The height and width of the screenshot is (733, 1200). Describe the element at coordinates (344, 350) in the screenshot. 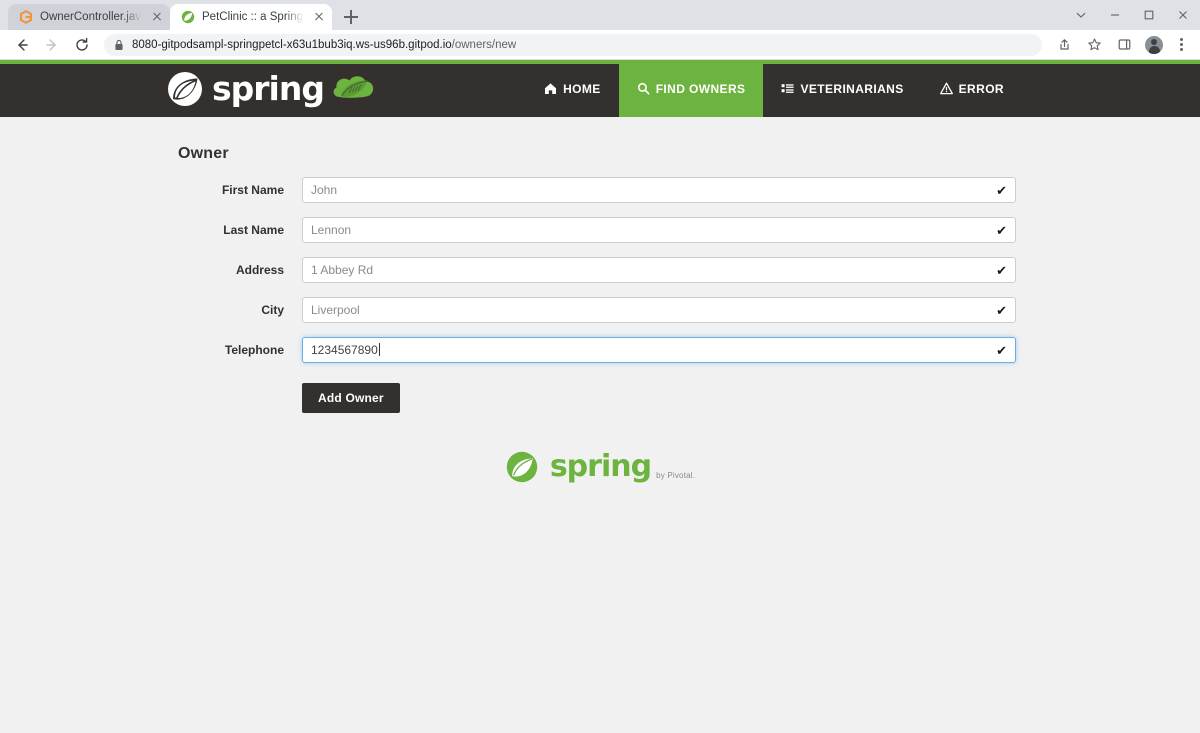

I see `telephone-value: 1234567890` at that location.